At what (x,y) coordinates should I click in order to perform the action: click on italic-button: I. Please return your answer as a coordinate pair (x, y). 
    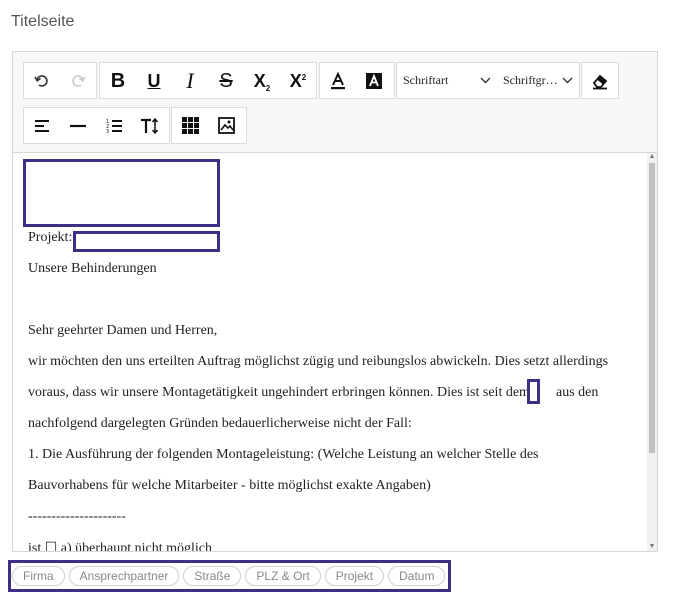
    Looking at the image, I should click on (190, 80).